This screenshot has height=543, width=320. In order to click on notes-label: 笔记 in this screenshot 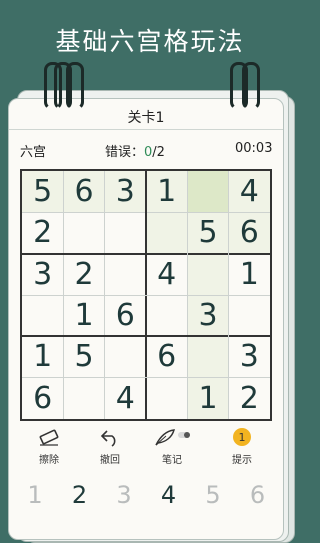, I will do `click(172, 460)`.